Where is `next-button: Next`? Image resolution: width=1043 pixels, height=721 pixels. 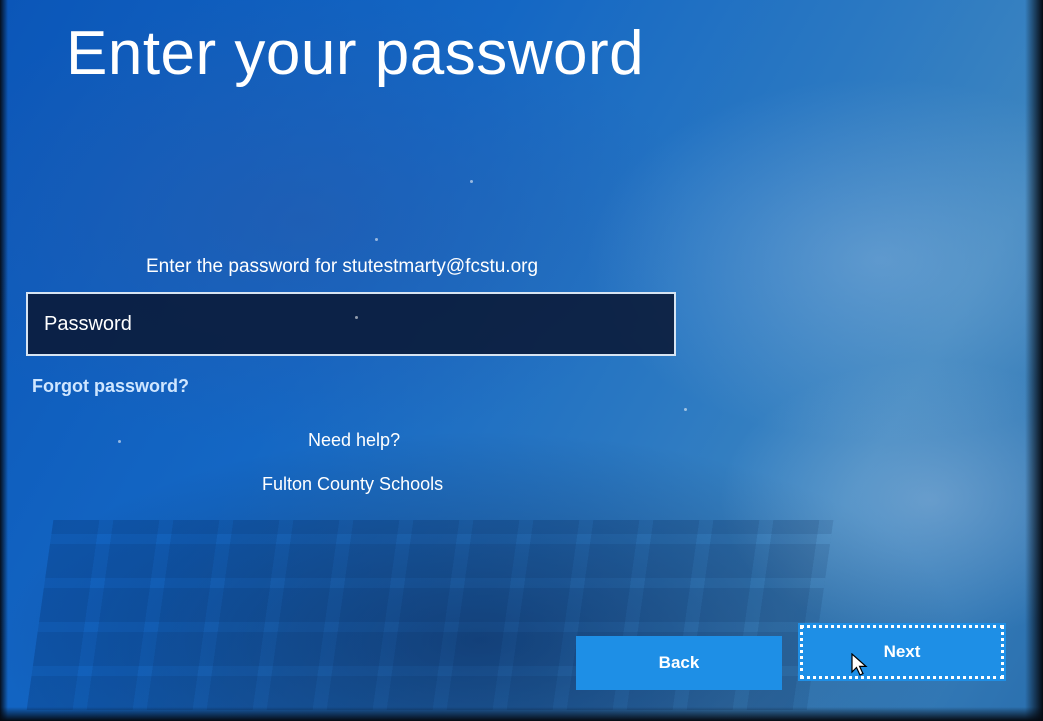
next-button: Next is located at coordinates (902, 652).